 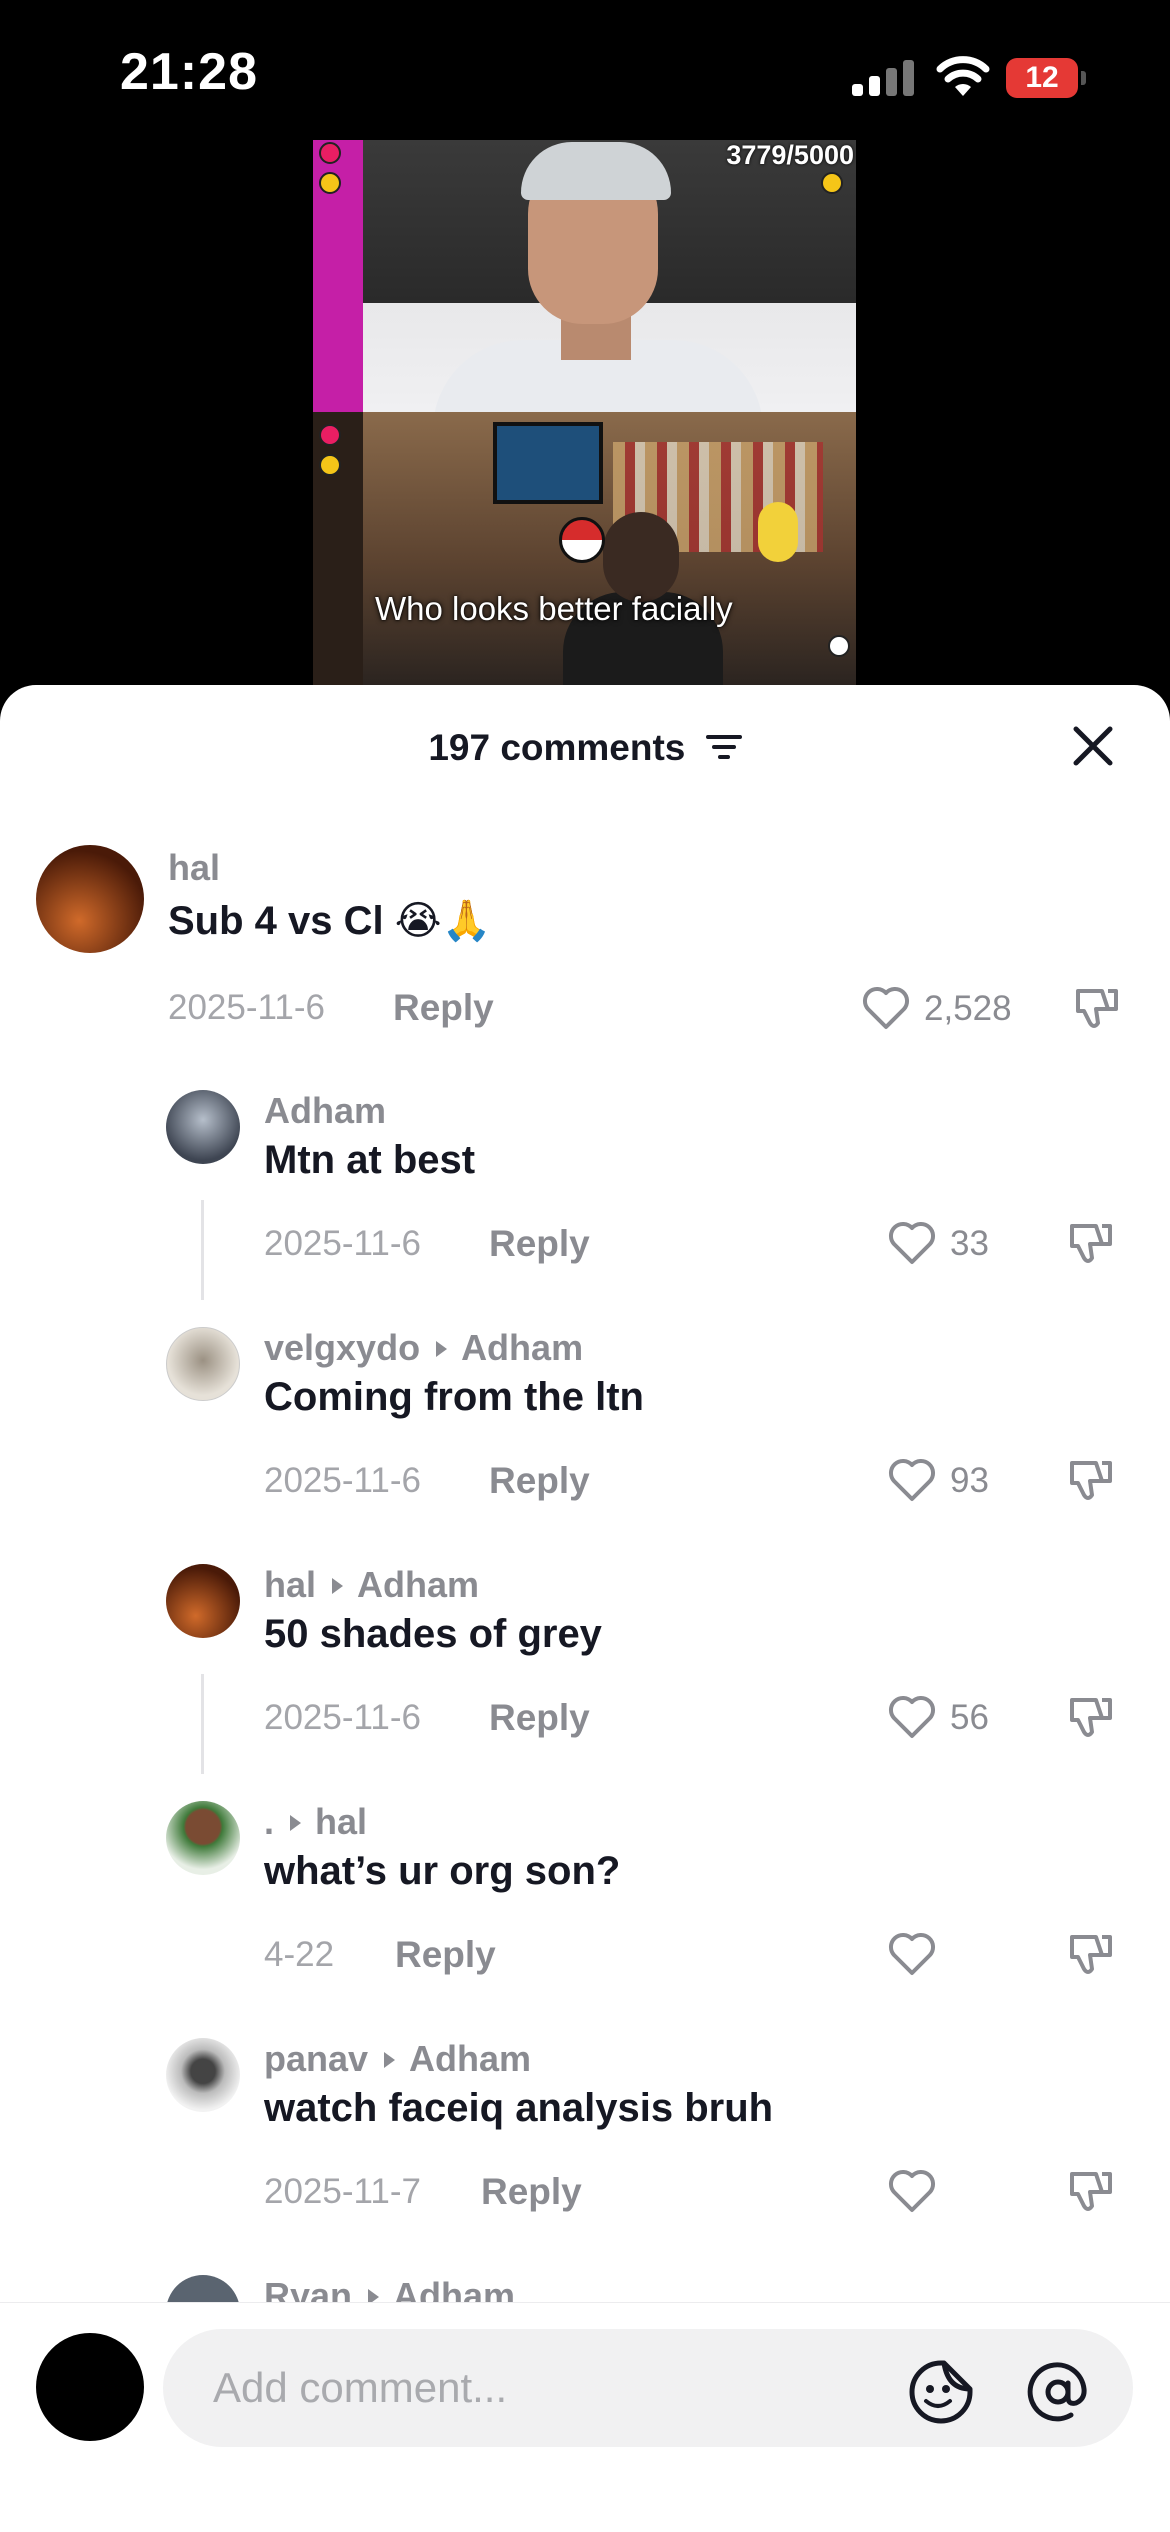 I want to click on sheet-header: 197 comments, so click(x=585, y=745).